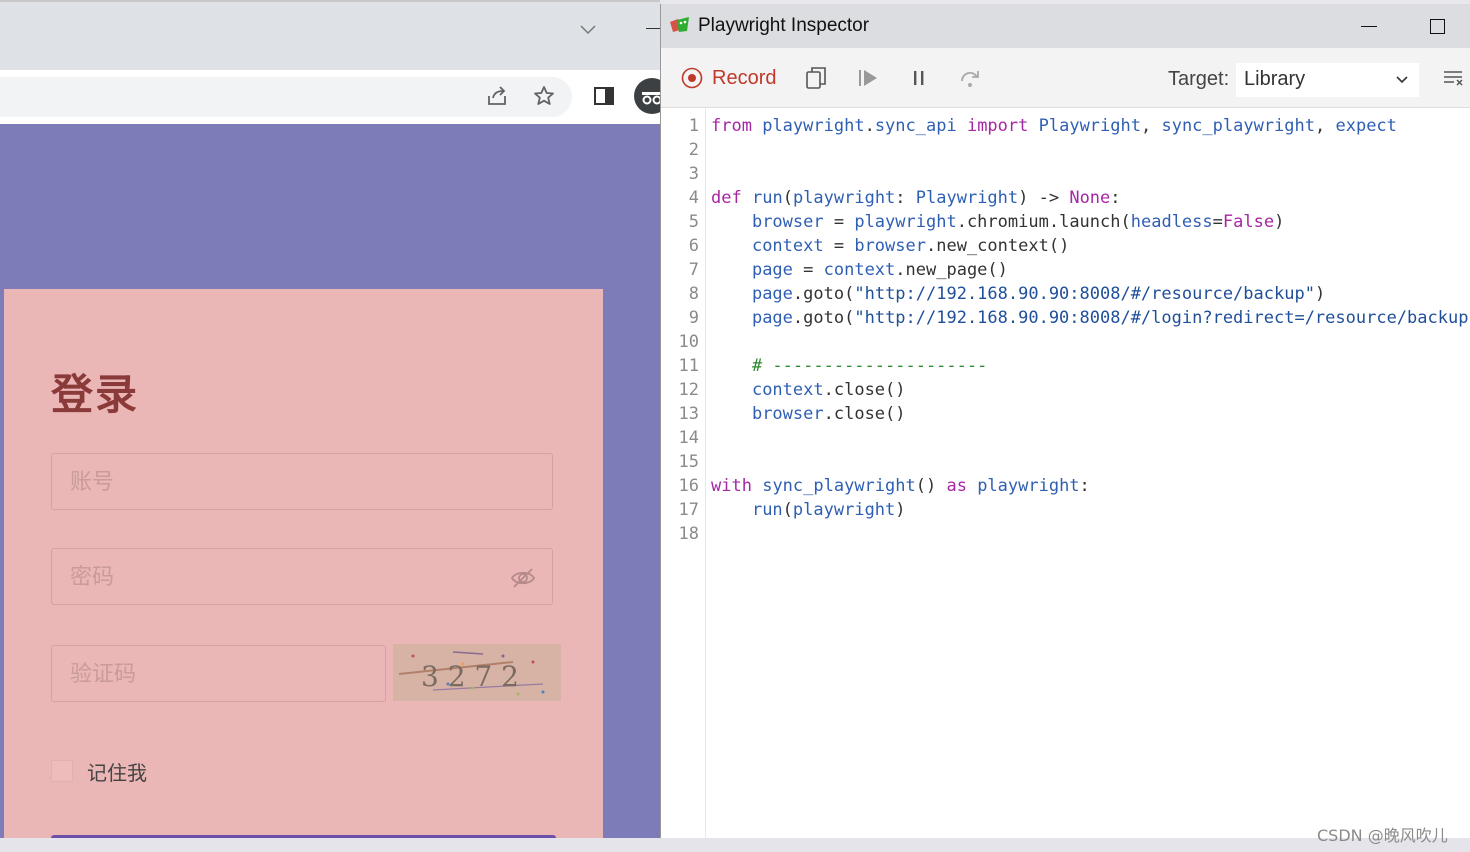 The image size is (1470, 852). I want to click on browser-toolbar, so click(335, 97).